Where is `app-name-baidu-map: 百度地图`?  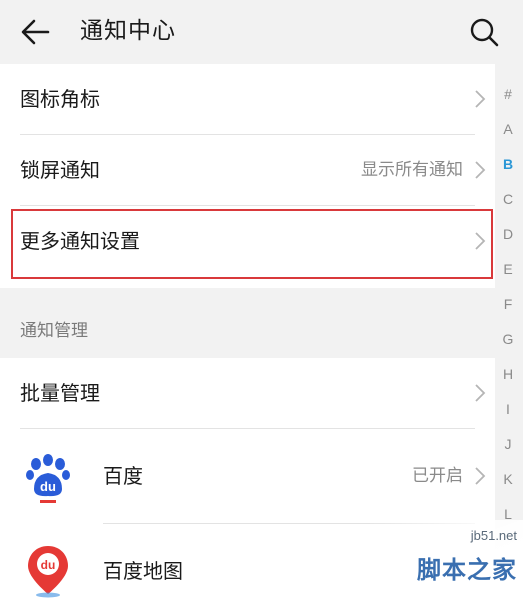
app-name-baidu-map: 百度地图 is located at coordinates (143, 571).